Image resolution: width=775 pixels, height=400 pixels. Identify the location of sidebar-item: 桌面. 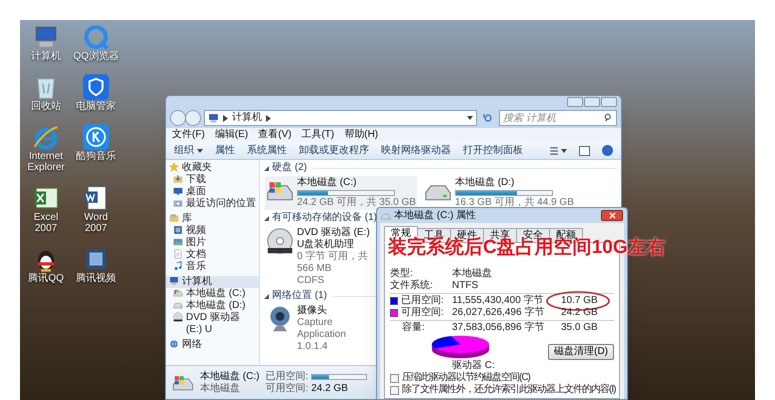
(212, 192).